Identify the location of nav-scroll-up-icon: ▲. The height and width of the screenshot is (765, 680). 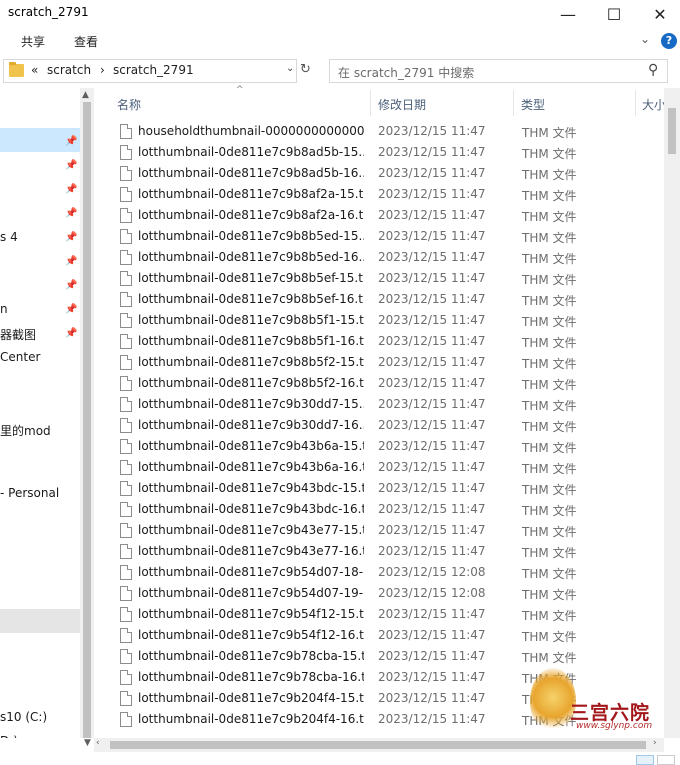
(85, 95).